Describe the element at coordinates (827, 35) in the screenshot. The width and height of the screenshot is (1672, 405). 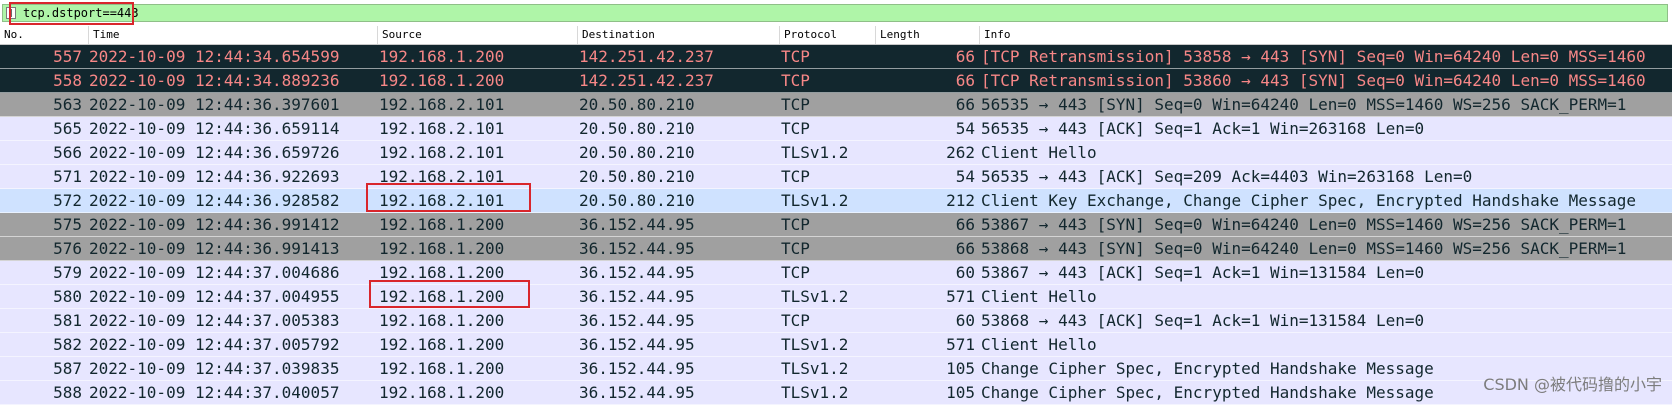
I see `column-header-protocol: Protocol` at that location.